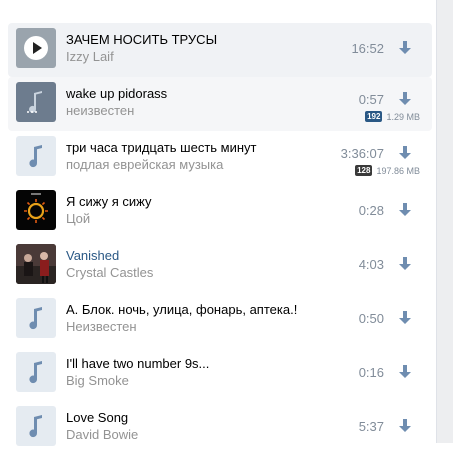  What do you see at coordinates (109, 272) in the screenshot?
I see `track-artist: Crystal Castles` at bounding box center [109, 272].